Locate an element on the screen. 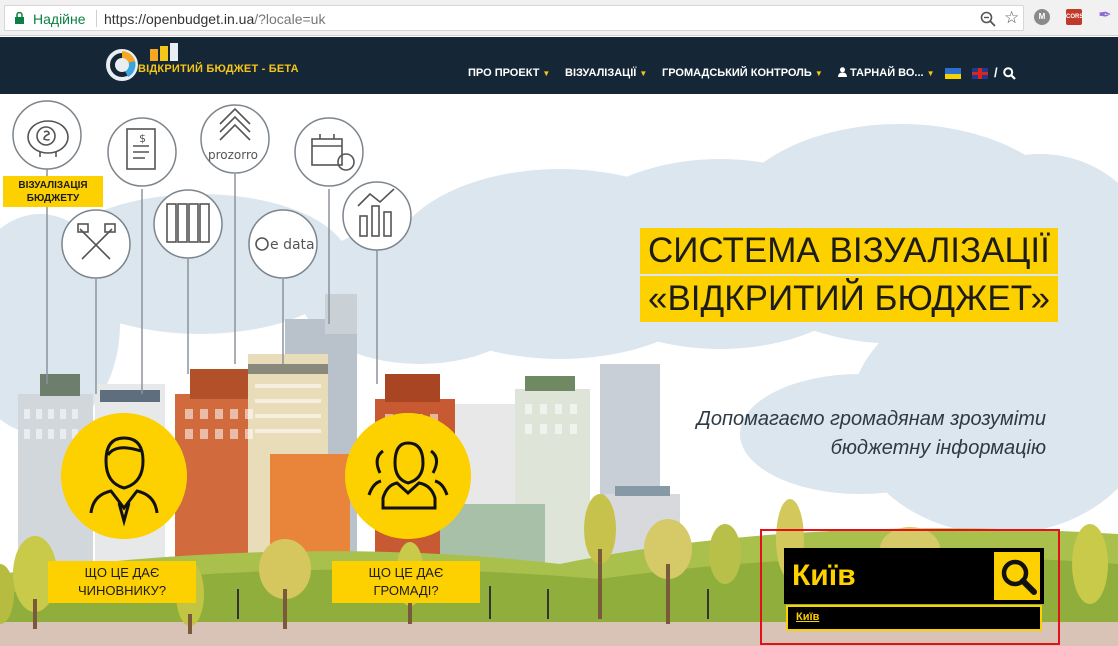  address-divider is located at coordinates (96, 18).